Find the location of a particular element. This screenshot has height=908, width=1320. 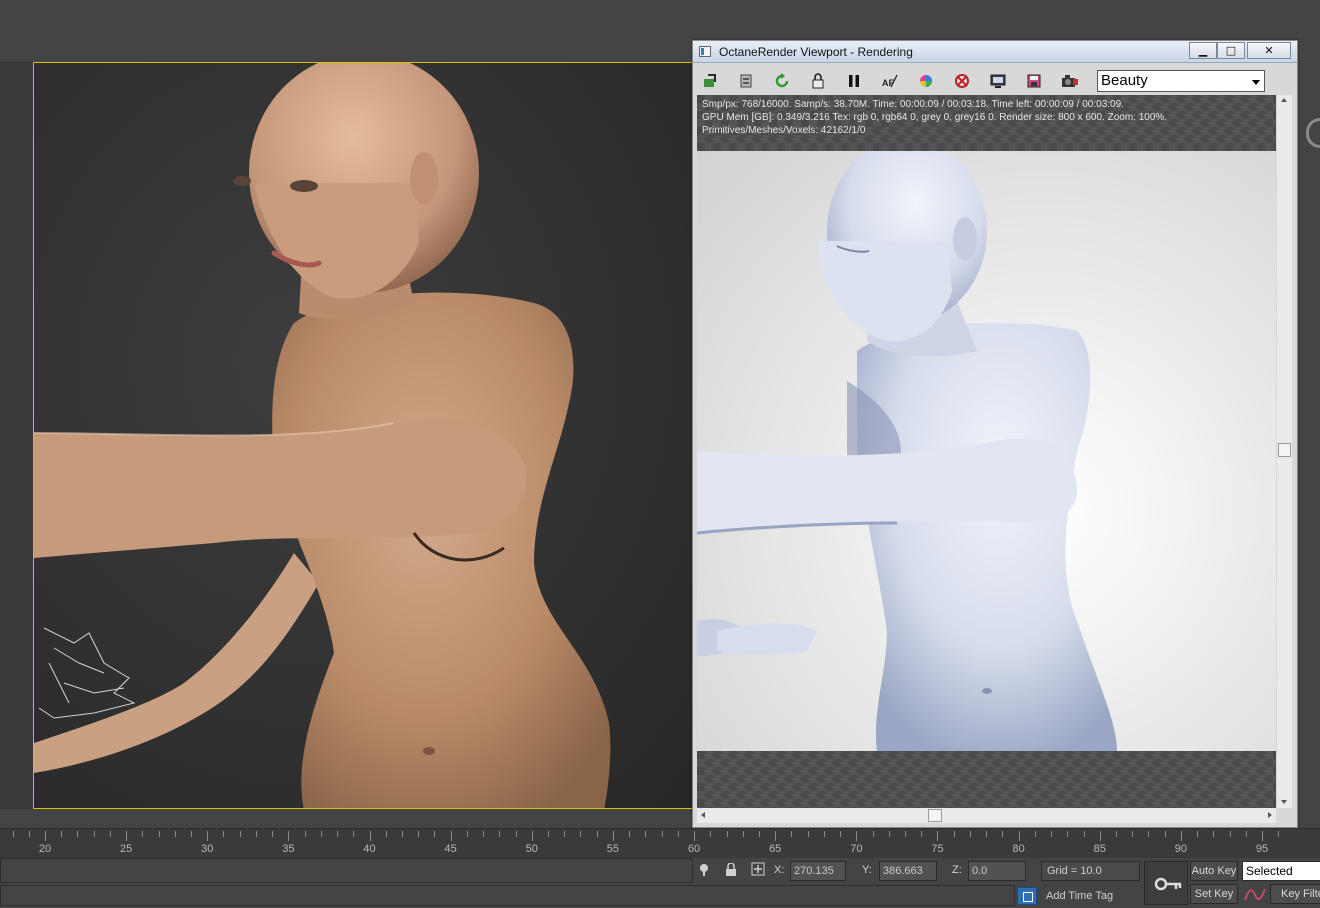

octane-window-title: OctaneRender Viewport - Rendering is located at coordinates (816, 52).